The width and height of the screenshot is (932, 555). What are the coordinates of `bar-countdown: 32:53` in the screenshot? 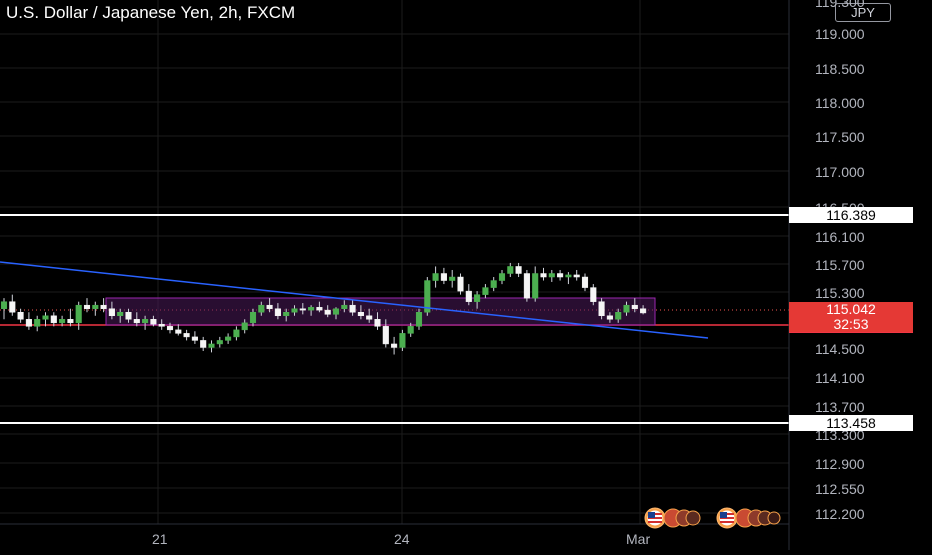 It's located at (851, 324).